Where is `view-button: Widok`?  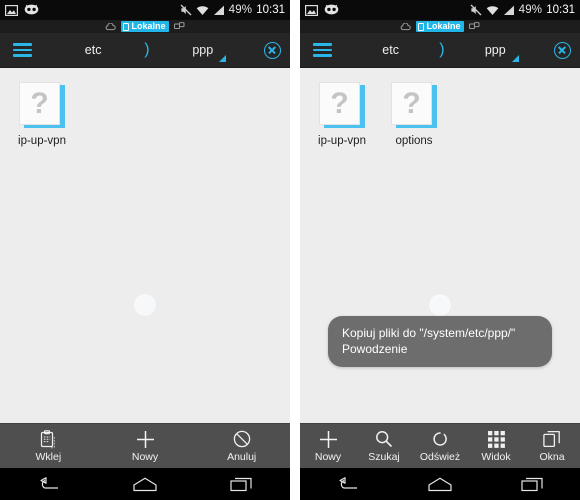 view-button: Widok is located at coordinates (496, 446).